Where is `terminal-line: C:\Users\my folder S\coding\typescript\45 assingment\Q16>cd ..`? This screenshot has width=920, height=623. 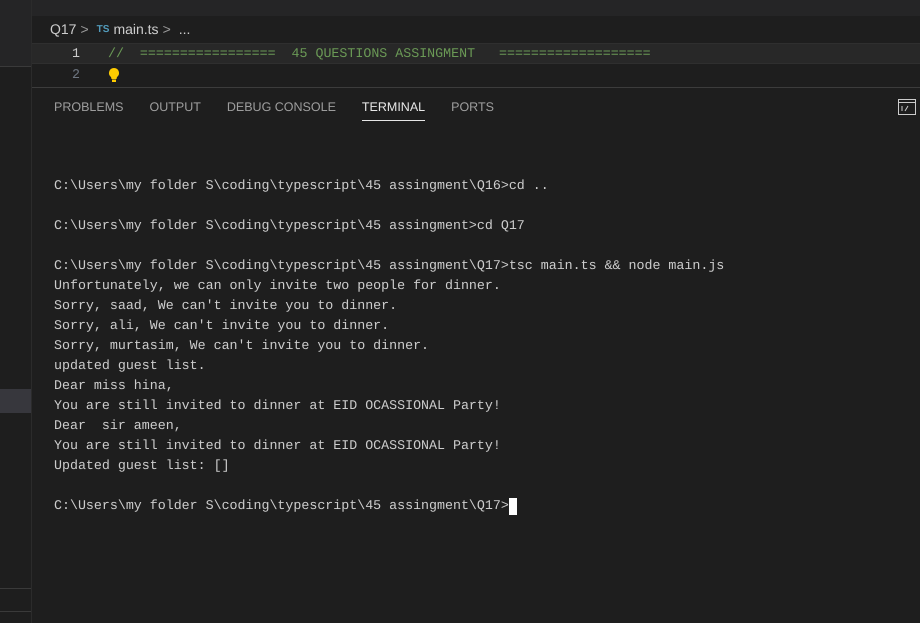
terminal-line: C:\Users\my folder S\coding\typescript\45 assingment\Q16>cd .. is located at coordinates (301, 186).